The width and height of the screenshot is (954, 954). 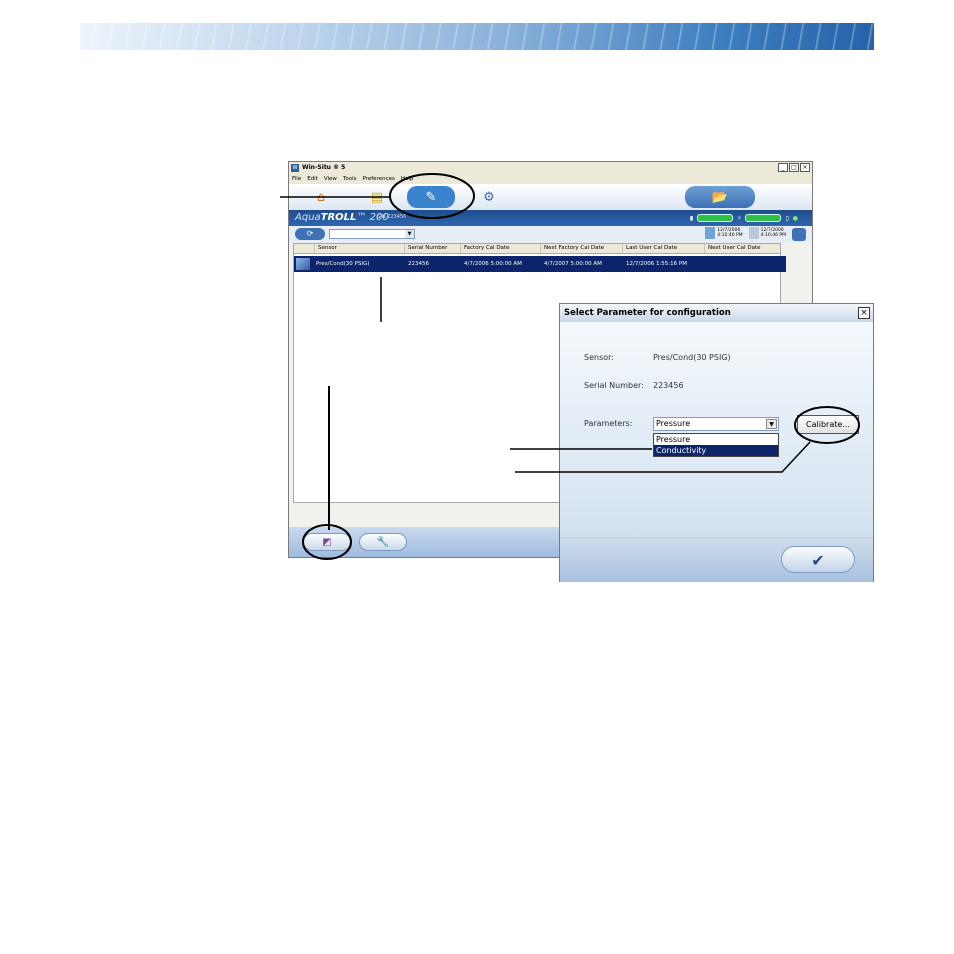 What do you see at coordinates (716, 450) in the screenshot?
I see `option-conductivity: Conductivity` at bounding box center [716, 450].